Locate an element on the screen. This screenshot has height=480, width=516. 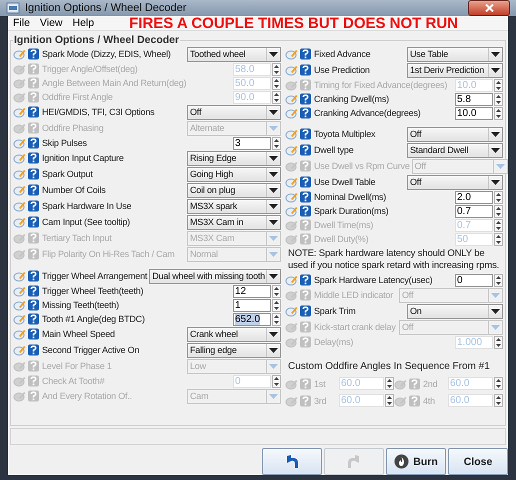
field-label: Missing Teeth(teeth) is located at coordinates (81, 305).